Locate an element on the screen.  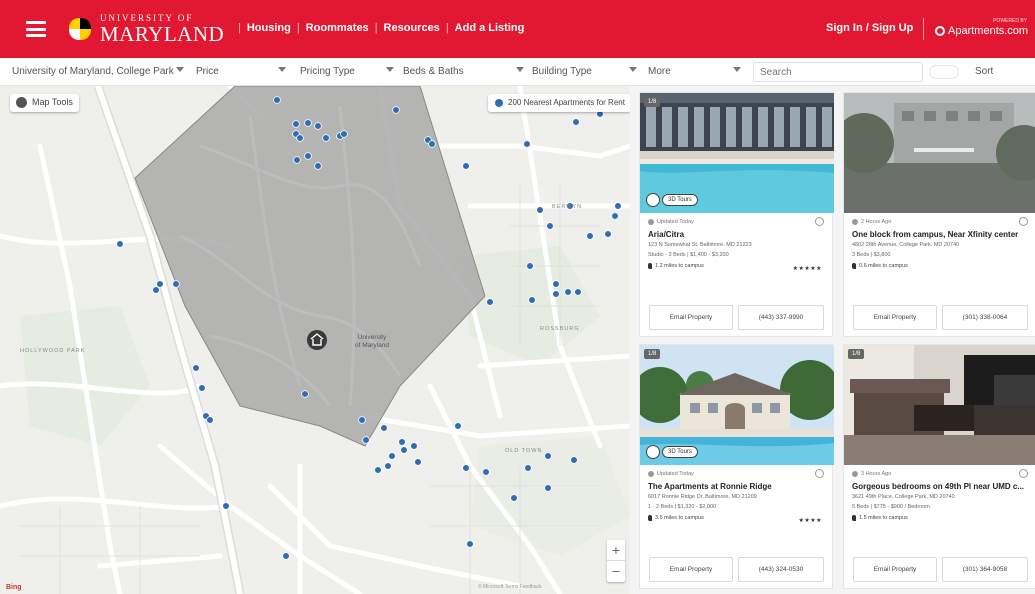
nearest-apartments-toggle: 200 Nearest Apartments for Rent is located at coordinates (559, 103).